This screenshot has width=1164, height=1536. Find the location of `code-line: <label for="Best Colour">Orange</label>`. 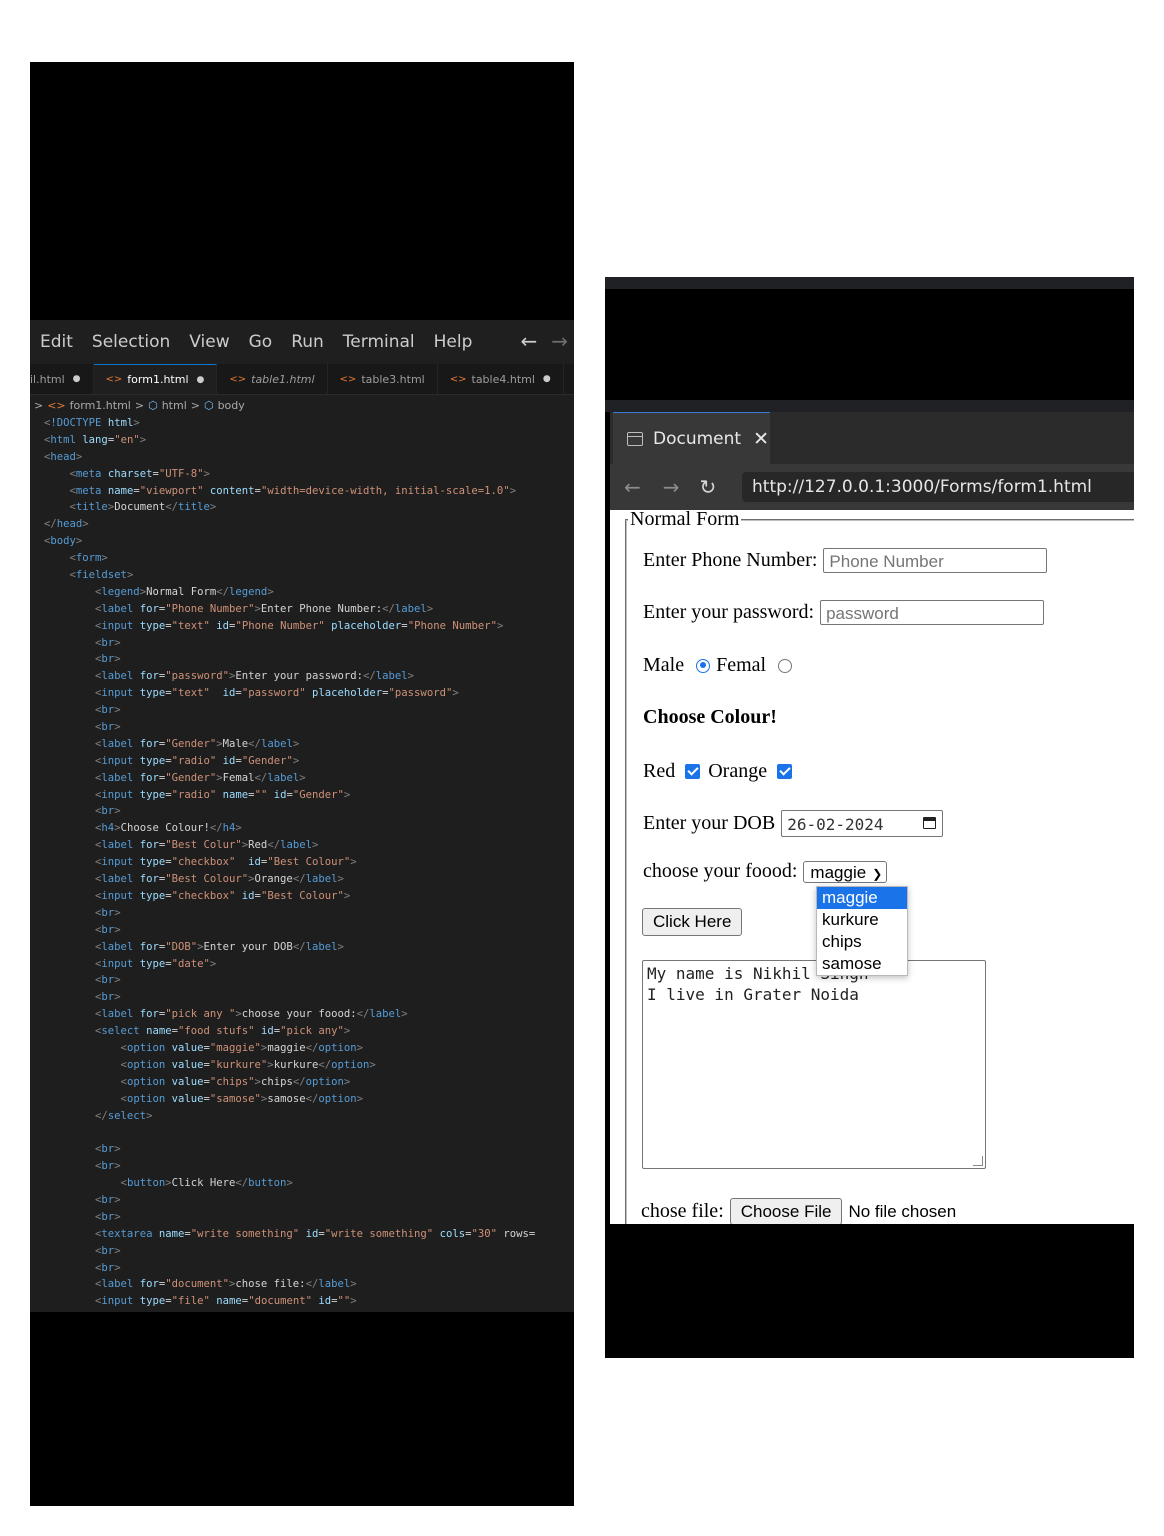

code-line: <label for="Best Colour">Orange</label> is located at coordinates (219, 879).